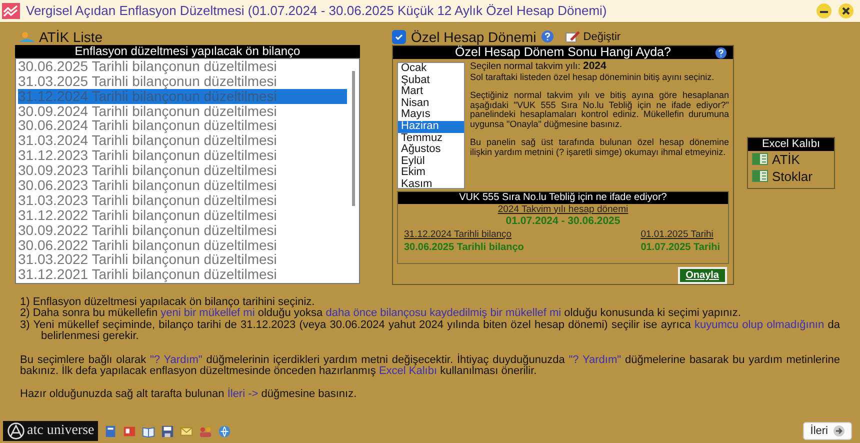 This screenshot has height=443, width=860. I want to click on chart-icon, so click(11, 10).